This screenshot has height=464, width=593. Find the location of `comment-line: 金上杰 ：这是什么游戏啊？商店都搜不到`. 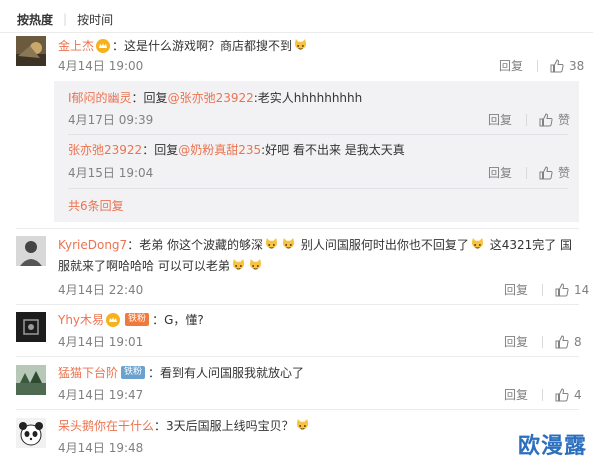

comment-line: 金上杰 ：这是什么游戏啊？商店都搜不到 is located at coordinates (183, 46).